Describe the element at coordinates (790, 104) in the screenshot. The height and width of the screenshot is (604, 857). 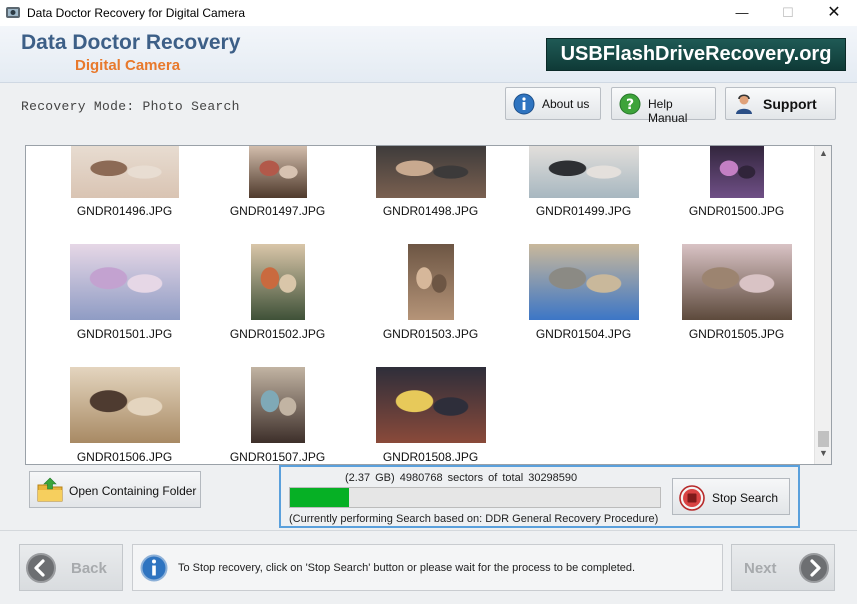
I see `support-label: Support` at that location.